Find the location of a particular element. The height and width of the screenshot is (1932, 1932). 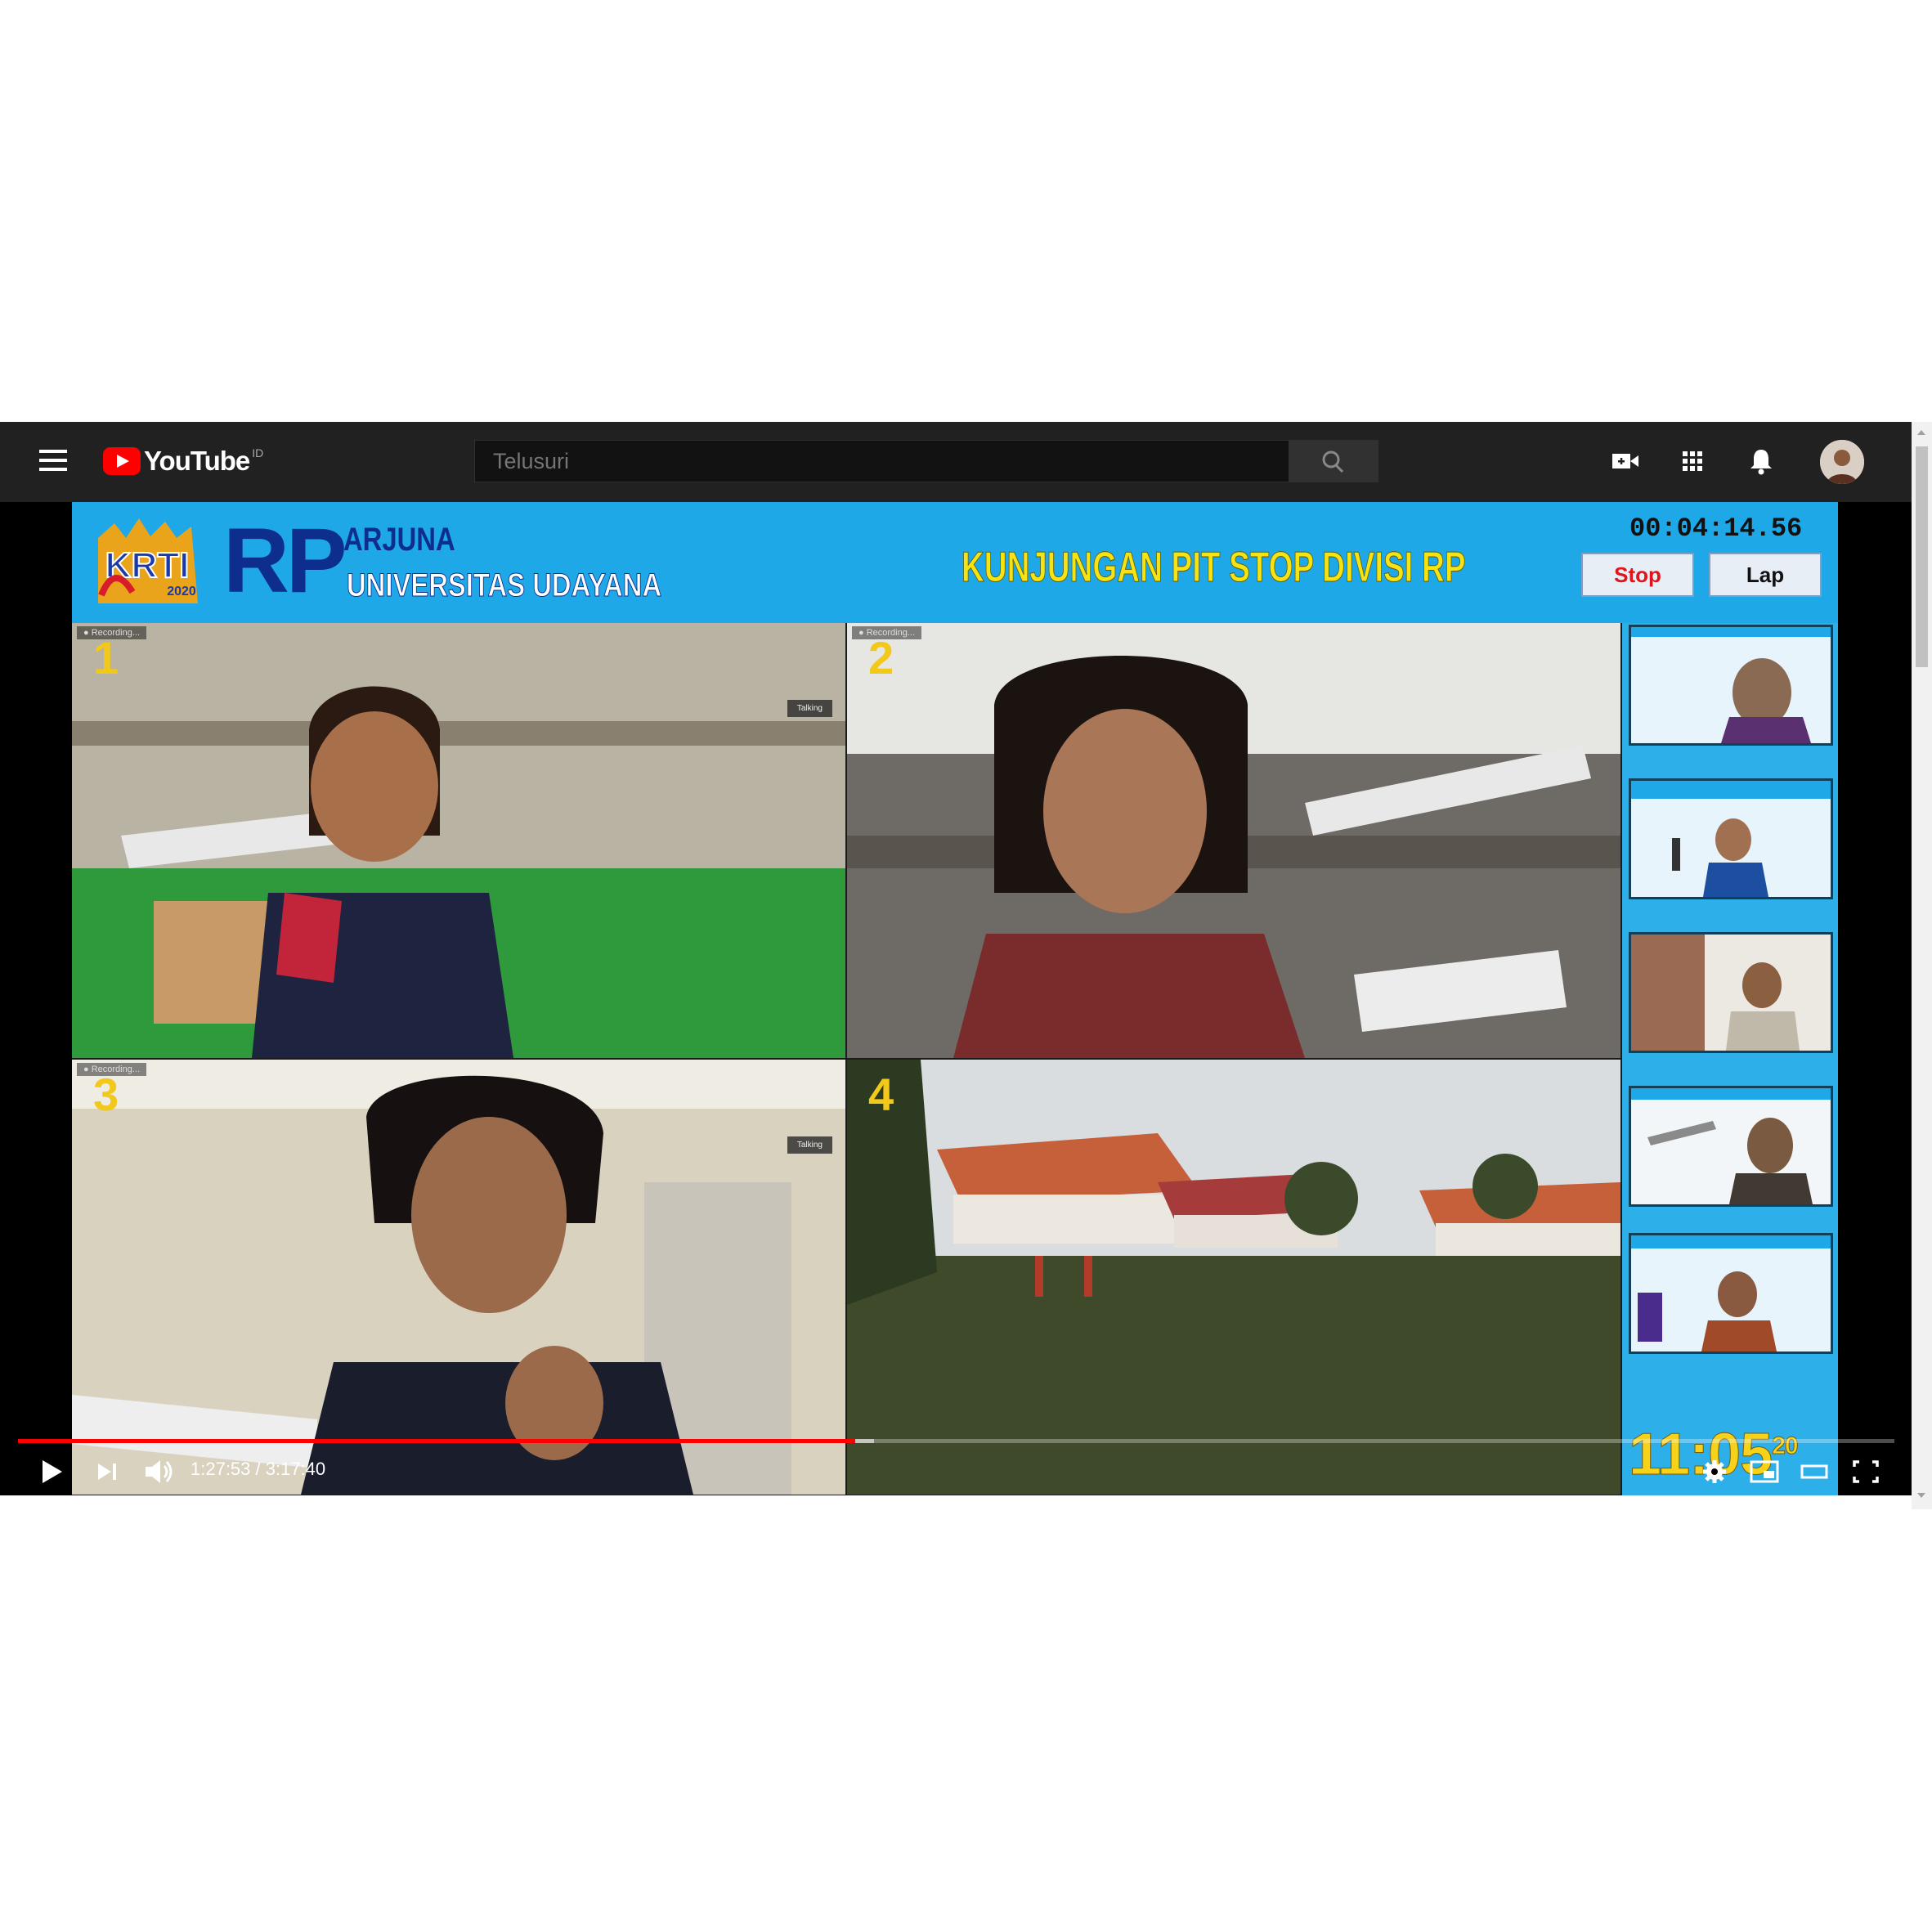

participant-4-video is located at coordinates (1233, 1277).